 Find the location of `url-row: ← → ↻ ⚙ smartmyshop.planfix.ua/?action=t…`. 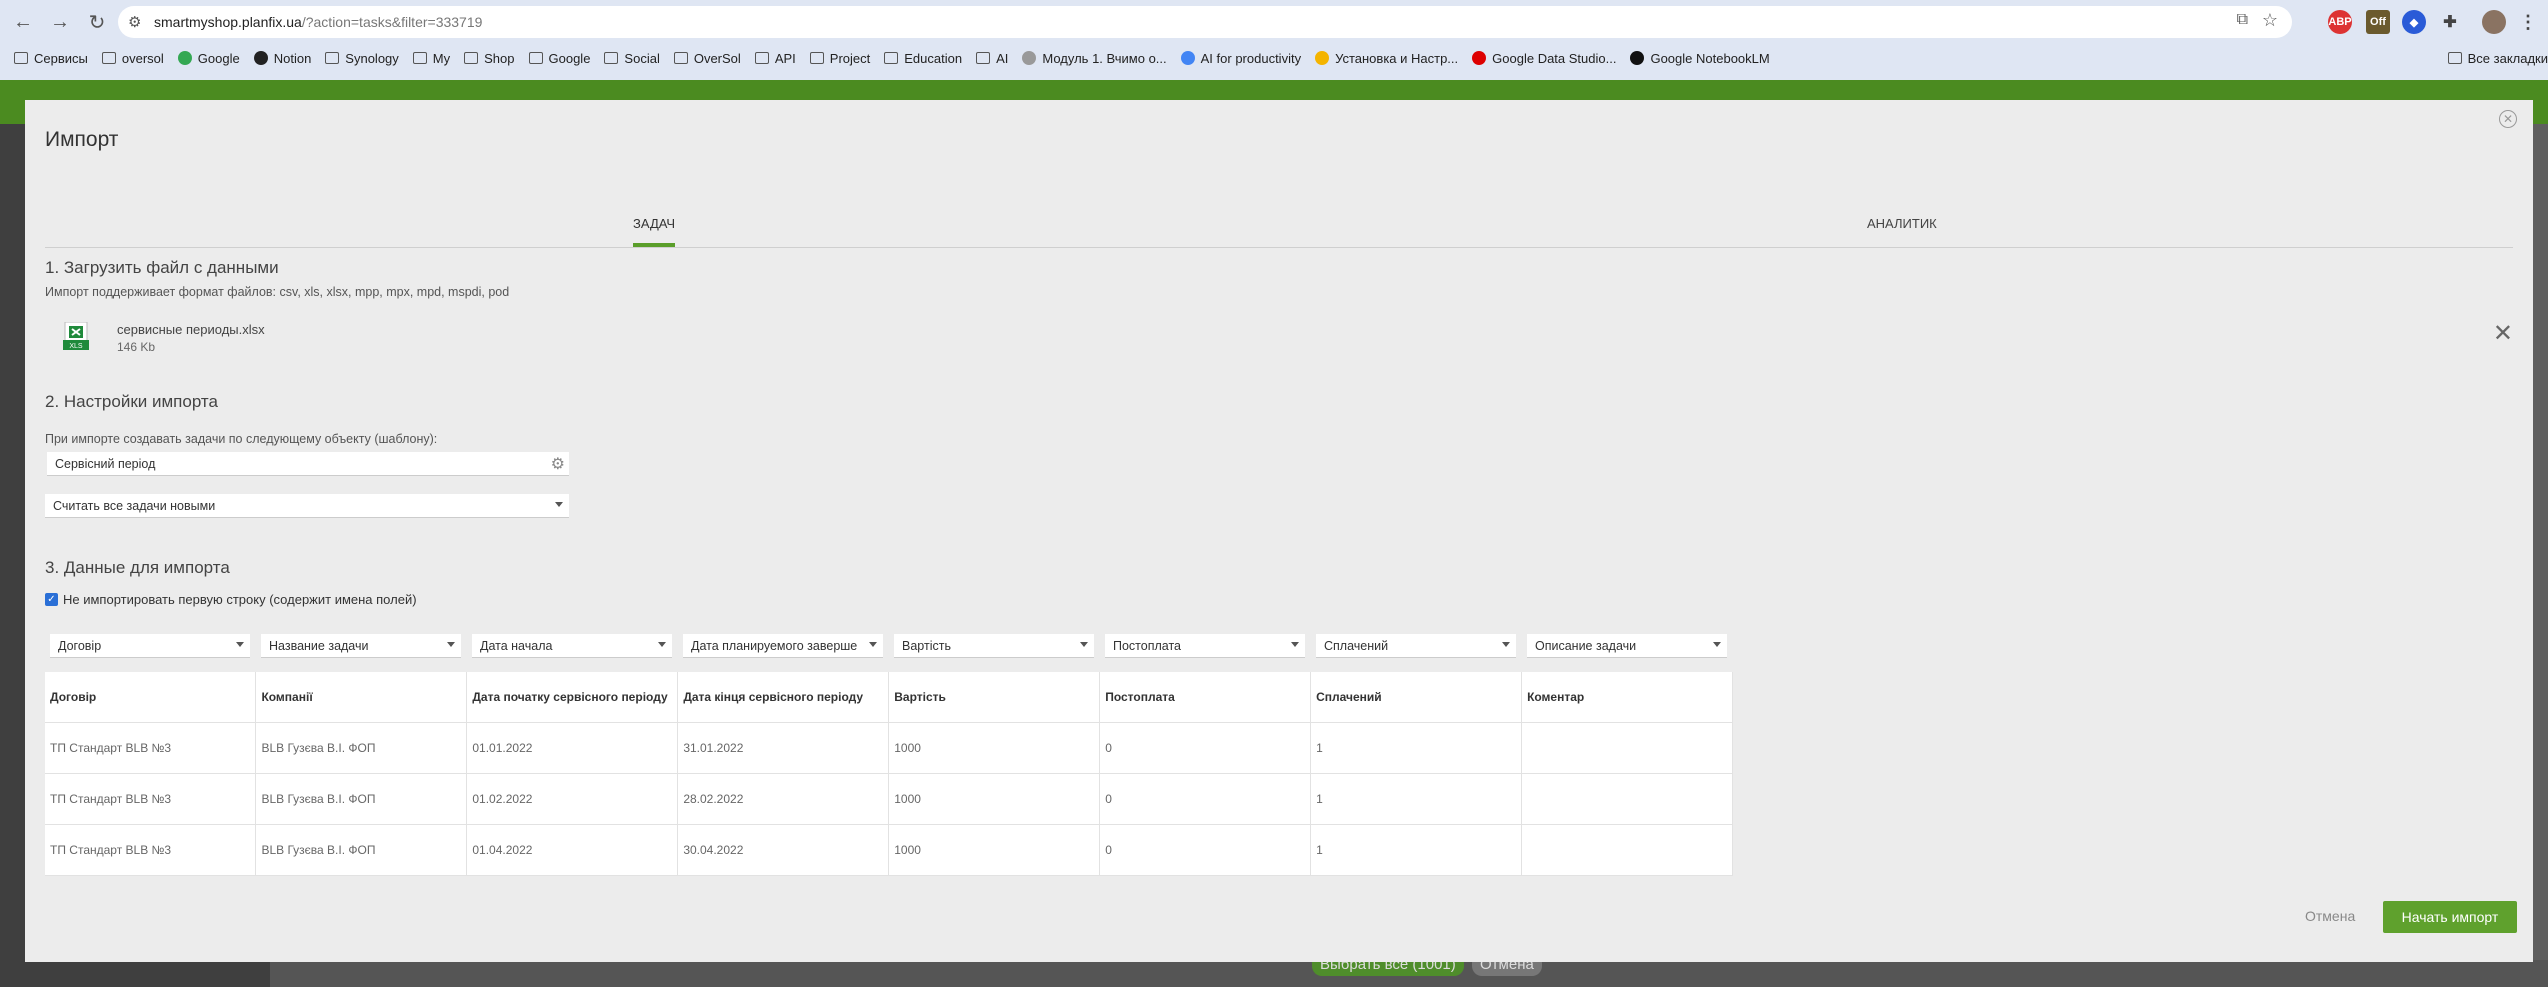

url-row: ← → ↻ ⚙ smartmyshop.planfix.ua/?action=t… is located at coordinates (1274, 22).